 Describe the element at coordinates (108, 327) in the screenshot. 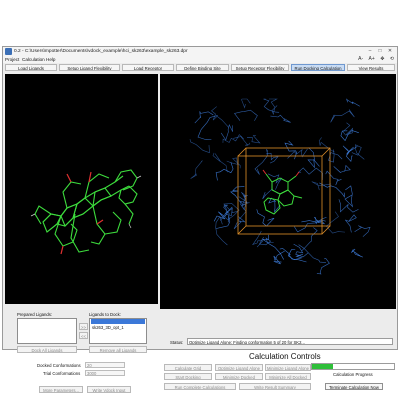

I see `list-item: sk263_3D_opt_1` at that location.